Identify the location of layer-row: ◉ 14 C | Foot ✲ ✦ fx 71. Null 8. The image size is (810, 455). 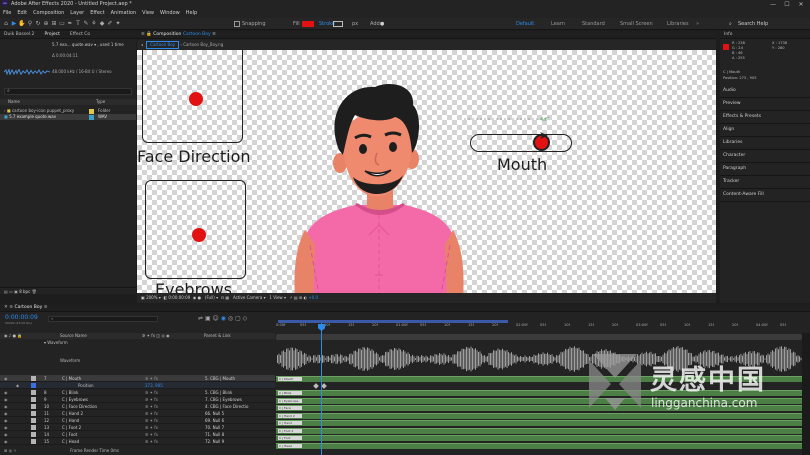
(137, 434).